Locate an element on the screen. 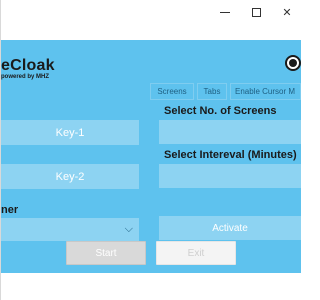 This screenshot has width=320, height=300. app-logo-subtitle: powered by MHZ is located at coordinates (25, 77).